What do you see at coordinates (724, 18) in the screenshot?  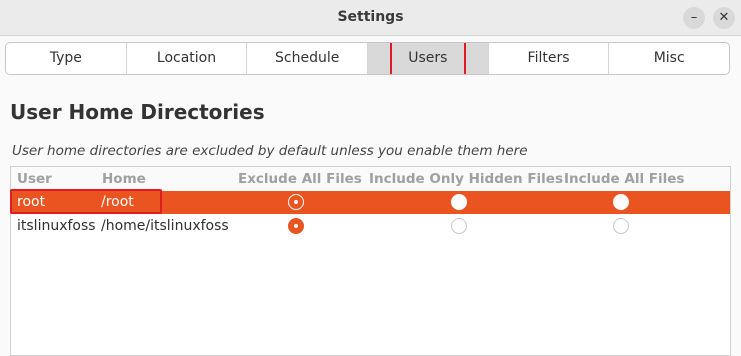 I see `close-icon: ✕` at bounding box center [724, 18].